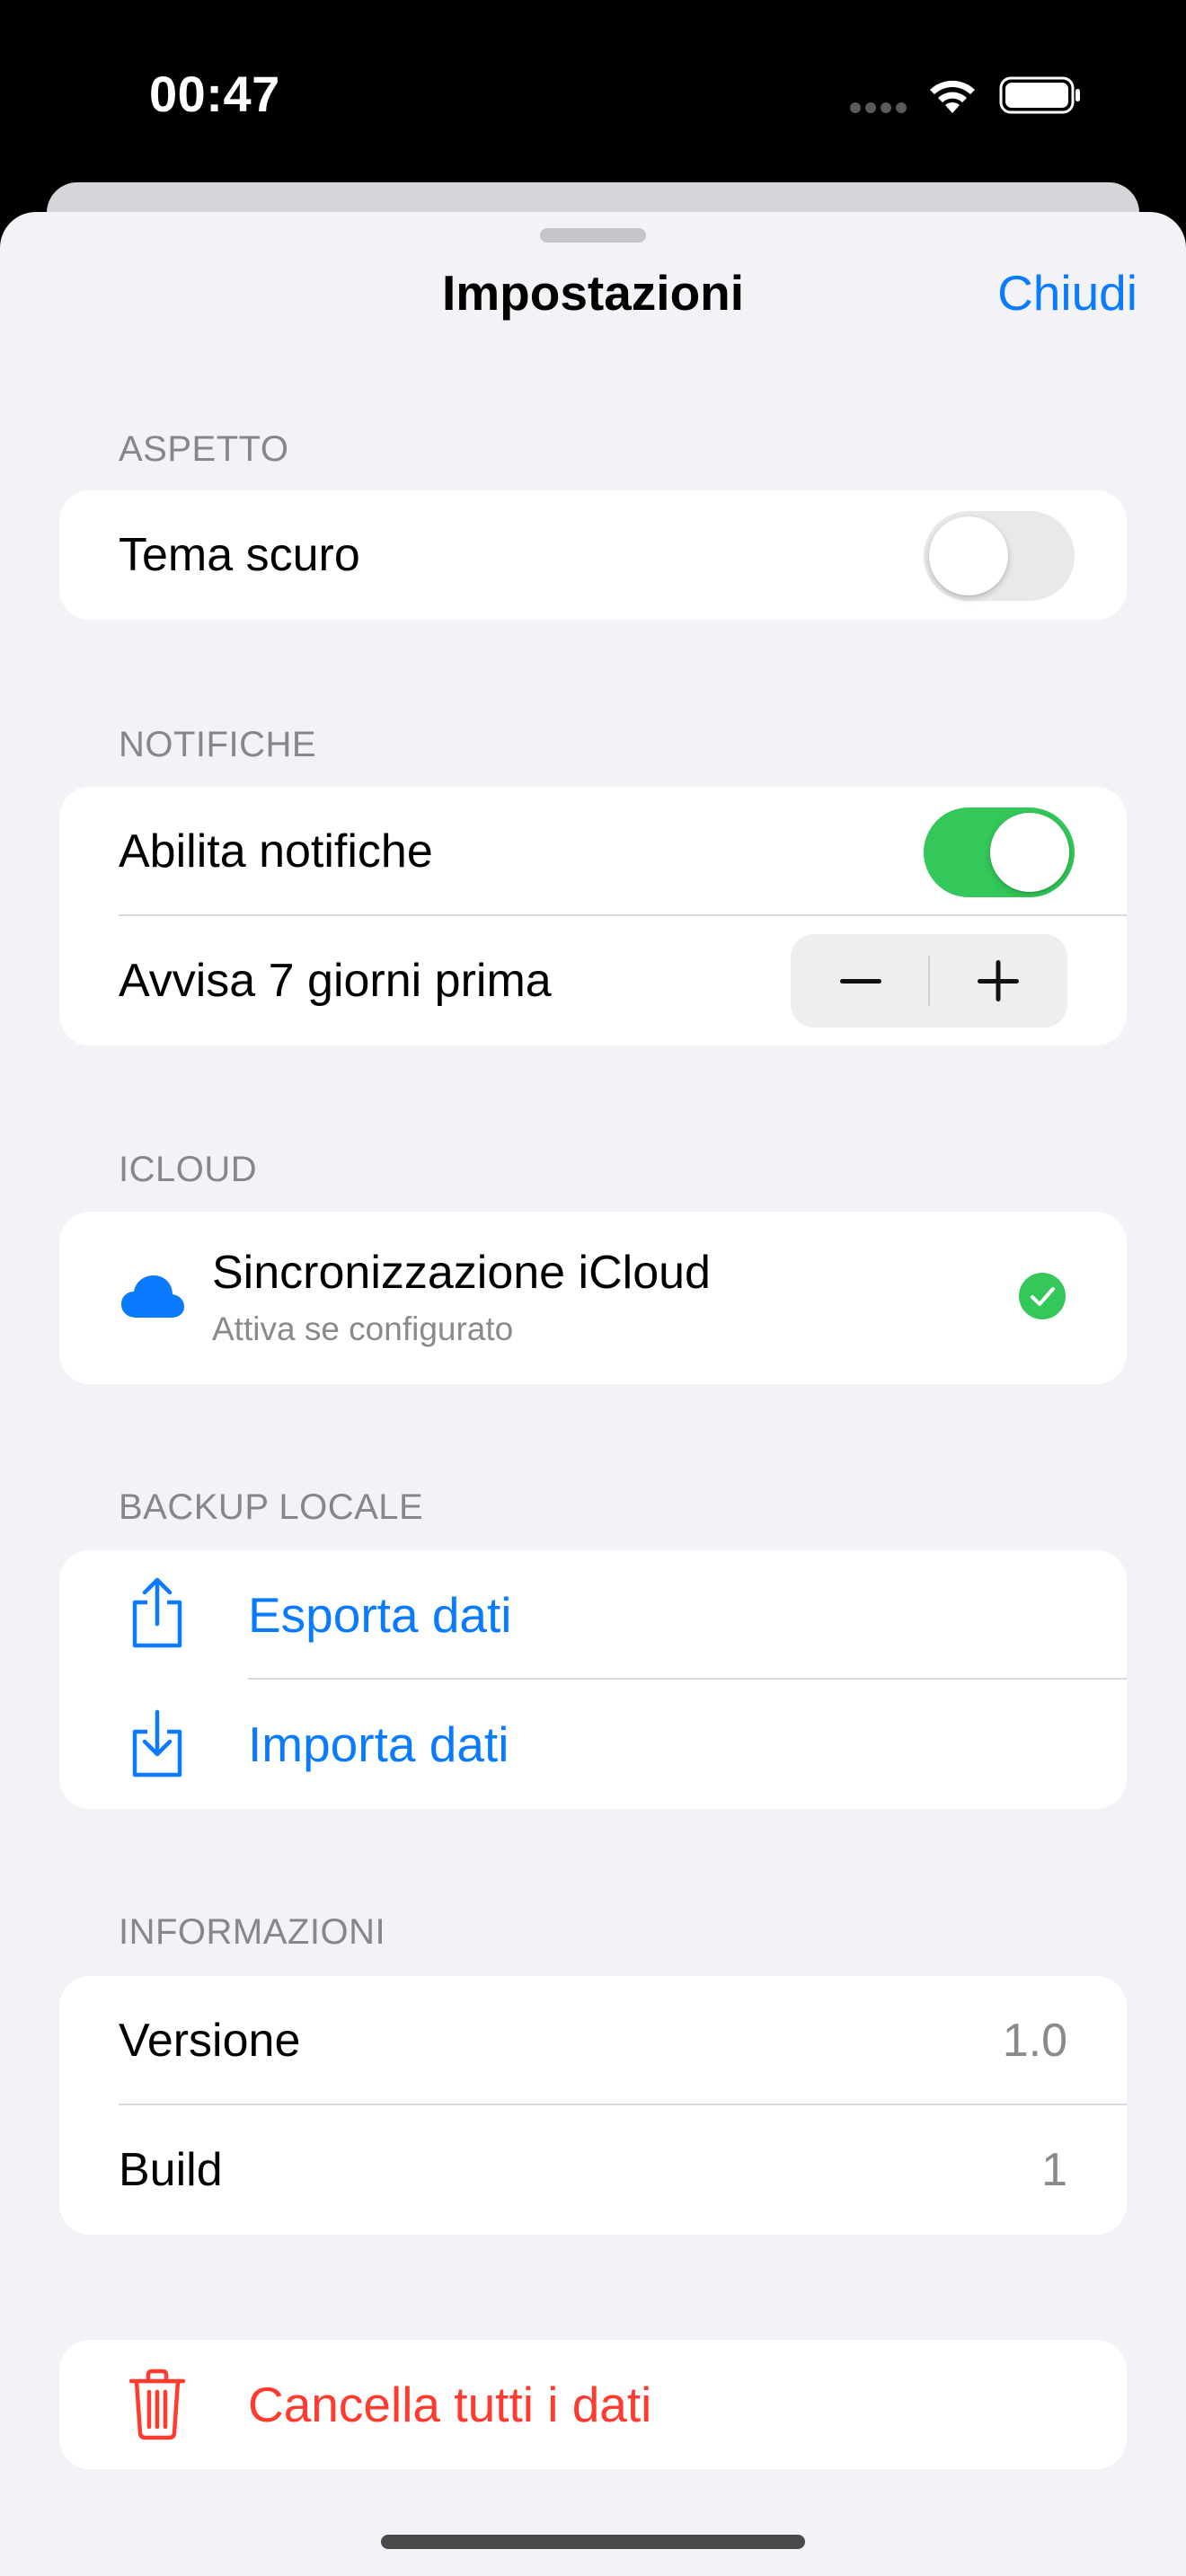 The width and height of the screenshot is (1186, 2576). I want to click on version-value: 1.0, so click(1034, 2041).